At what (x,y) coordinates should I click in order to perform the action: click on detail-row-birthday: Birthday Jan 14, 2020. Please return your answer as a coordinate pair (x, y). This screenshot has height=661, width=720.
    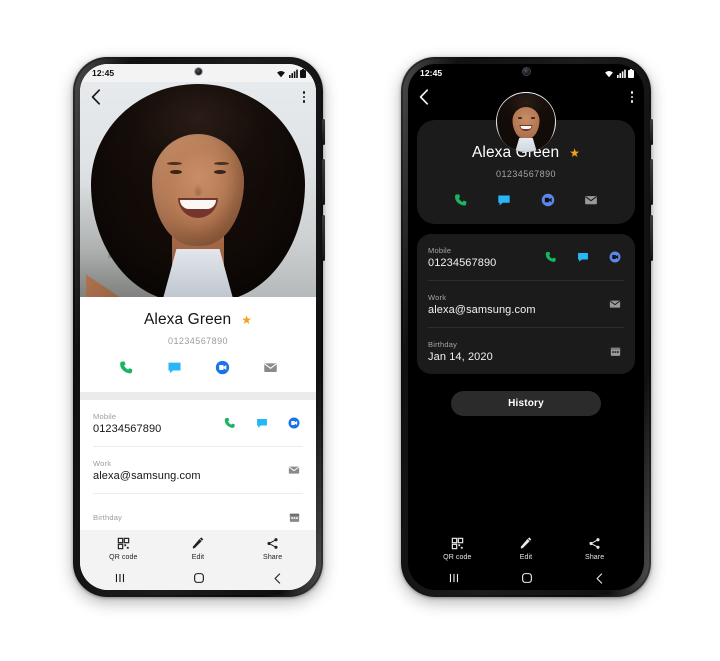
    Looking at the image, I should click on (526, 351).